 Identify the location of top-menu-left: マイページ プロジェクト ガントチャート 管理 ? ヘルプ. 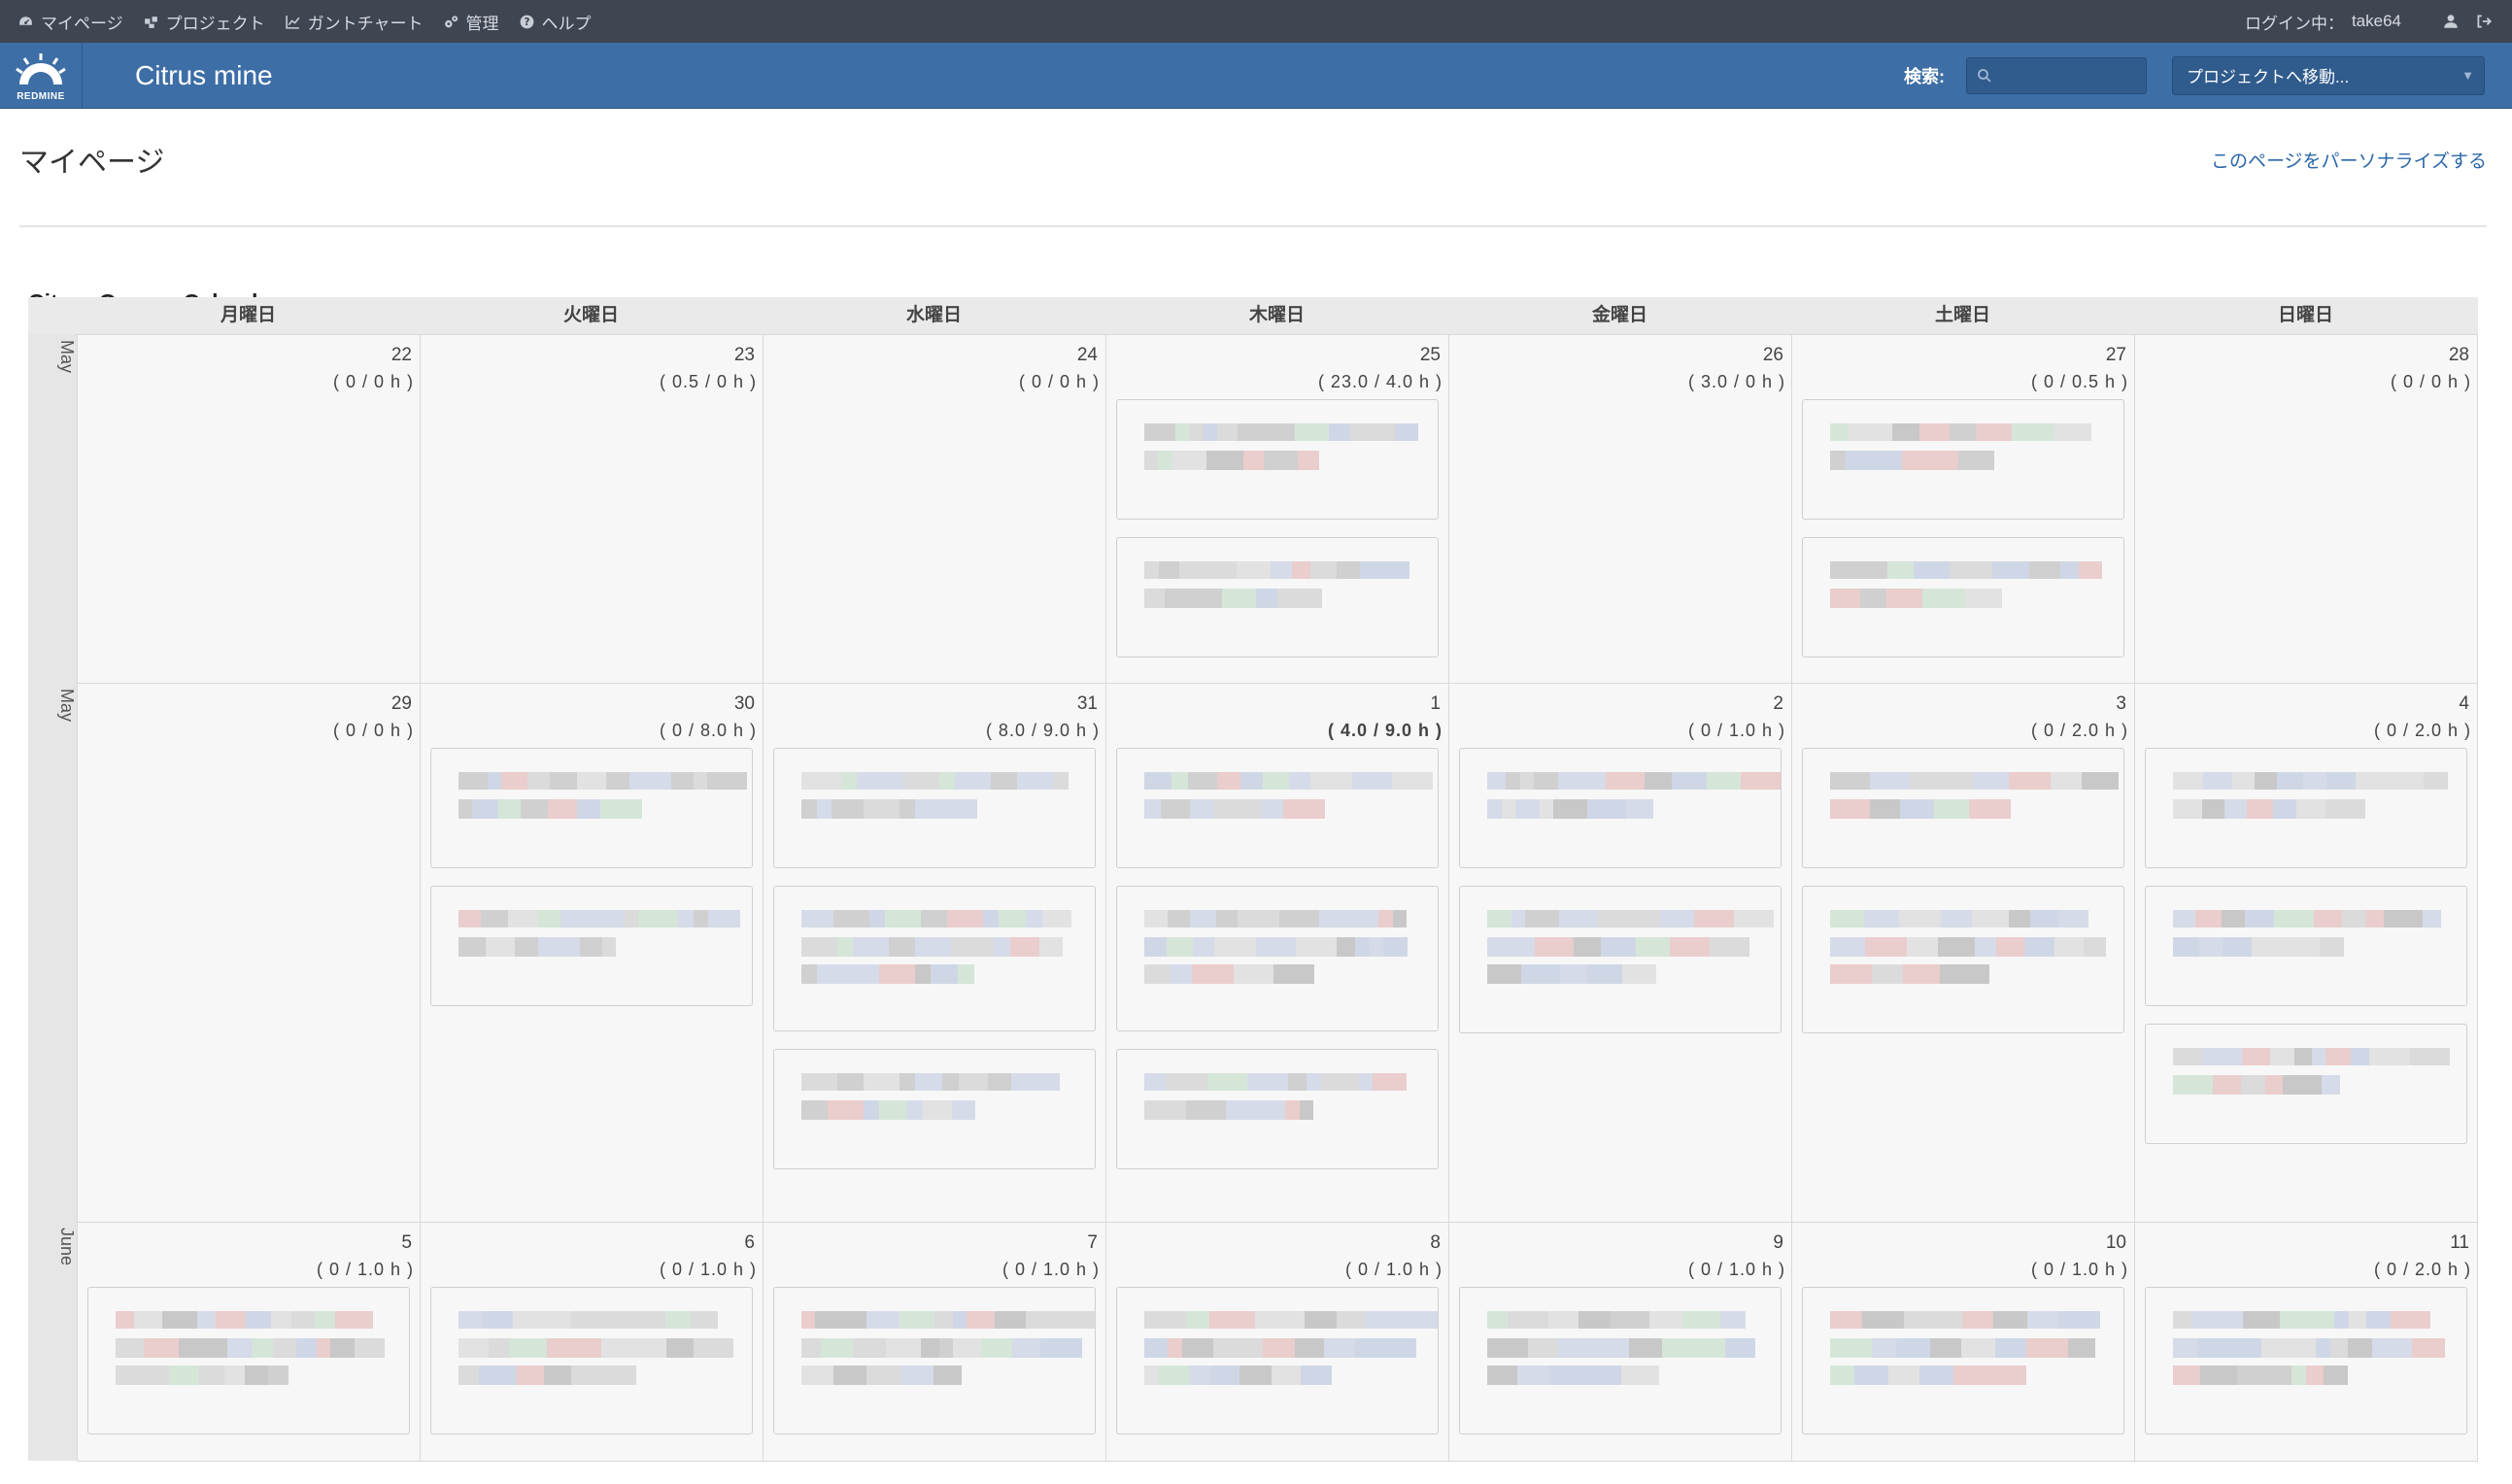
(314, 22).